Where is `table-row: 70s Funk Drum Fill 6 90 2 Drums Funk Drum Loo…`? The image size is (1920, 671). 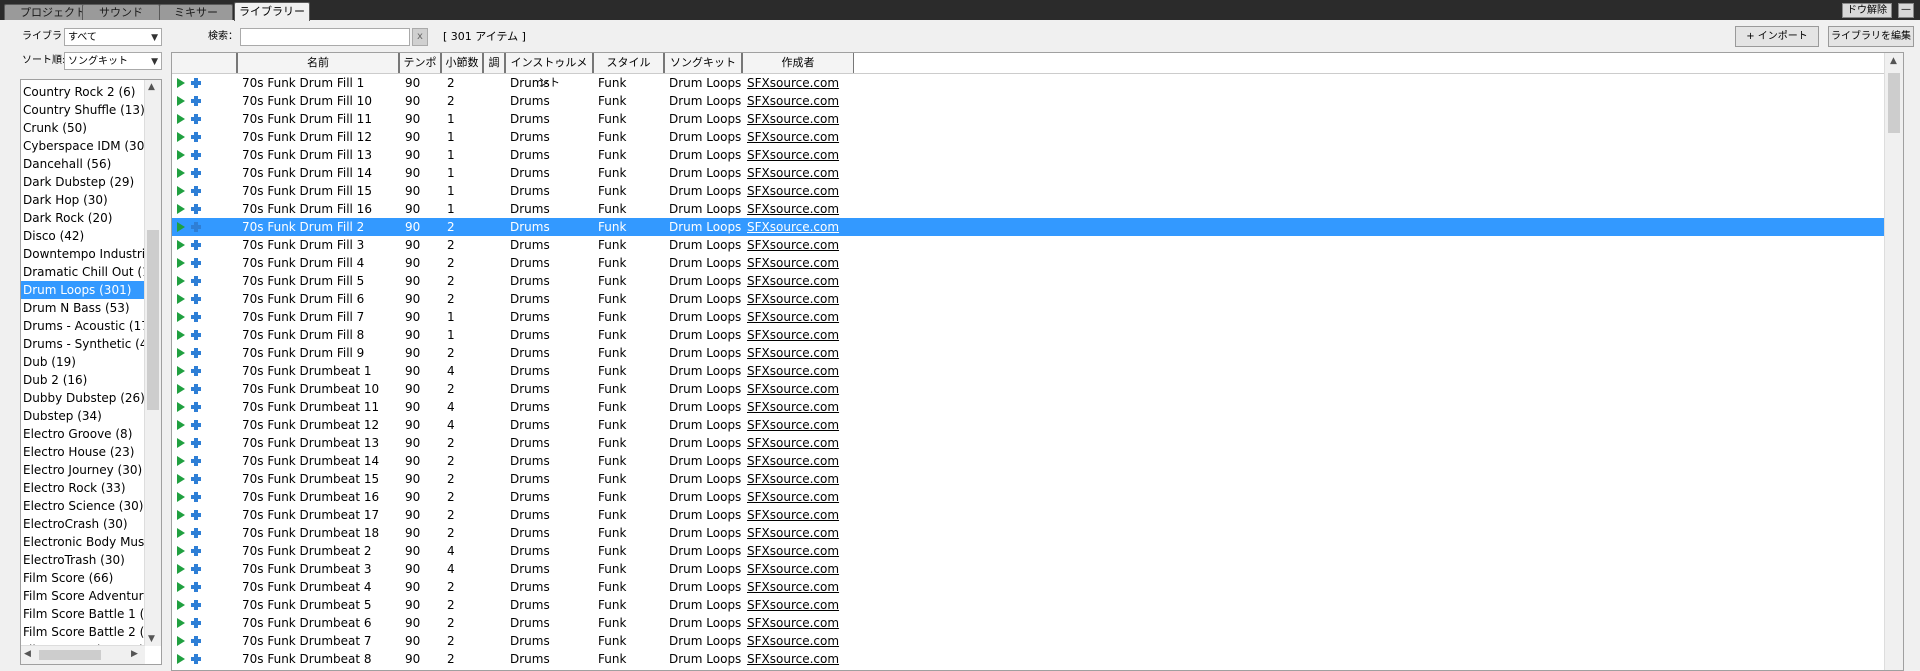 table-row: 70s Funk Drum Fill 6 90 2 Drums Funk Drum Loo… is located at coordinates (1028, 299).